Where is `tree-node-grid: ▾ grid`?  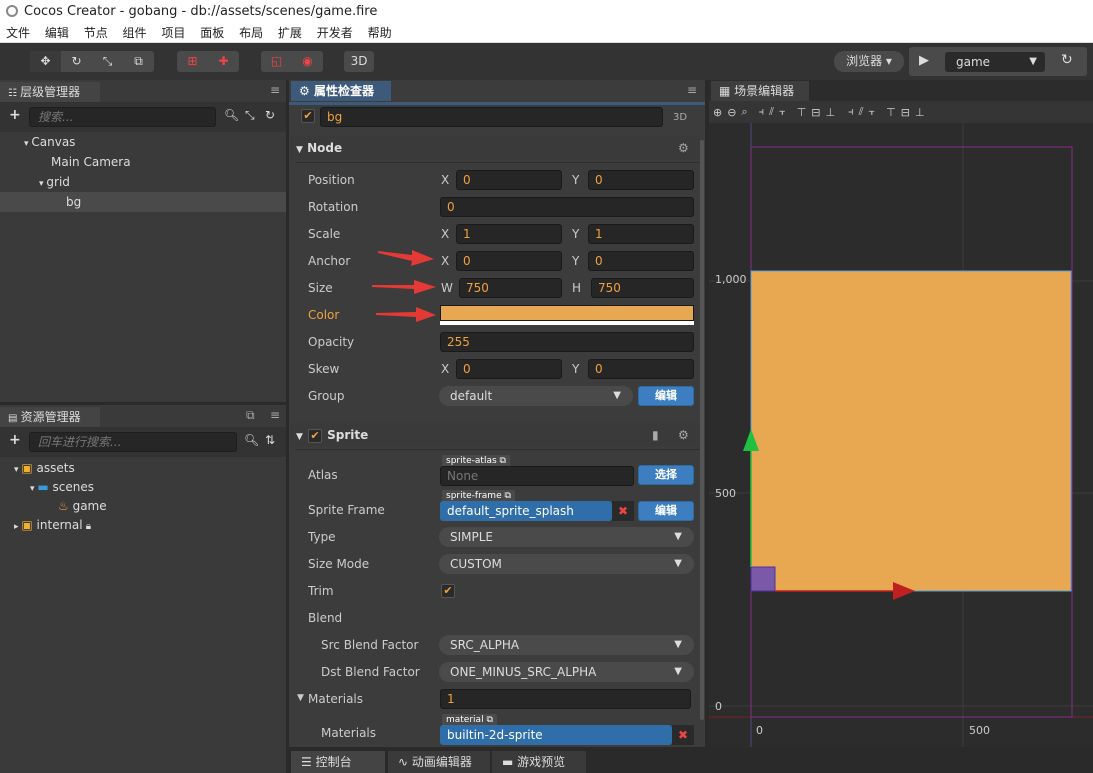
tree-node-grid: ▾ grid is located at coordinates (54, 182).